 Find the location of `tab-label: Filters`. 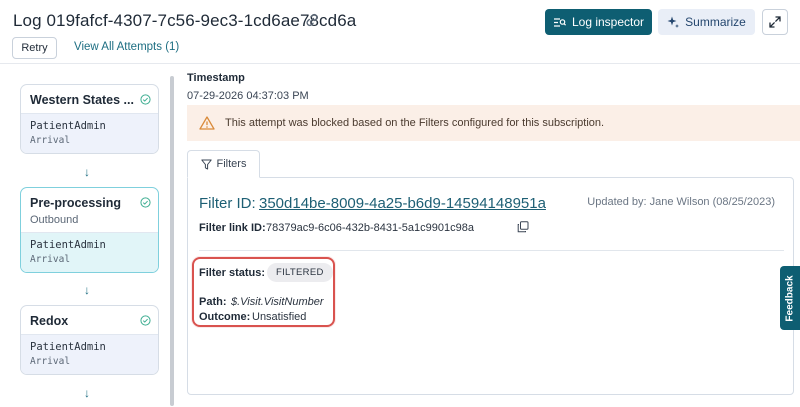

tab-label: Filters is located at coordinates (231, 164).